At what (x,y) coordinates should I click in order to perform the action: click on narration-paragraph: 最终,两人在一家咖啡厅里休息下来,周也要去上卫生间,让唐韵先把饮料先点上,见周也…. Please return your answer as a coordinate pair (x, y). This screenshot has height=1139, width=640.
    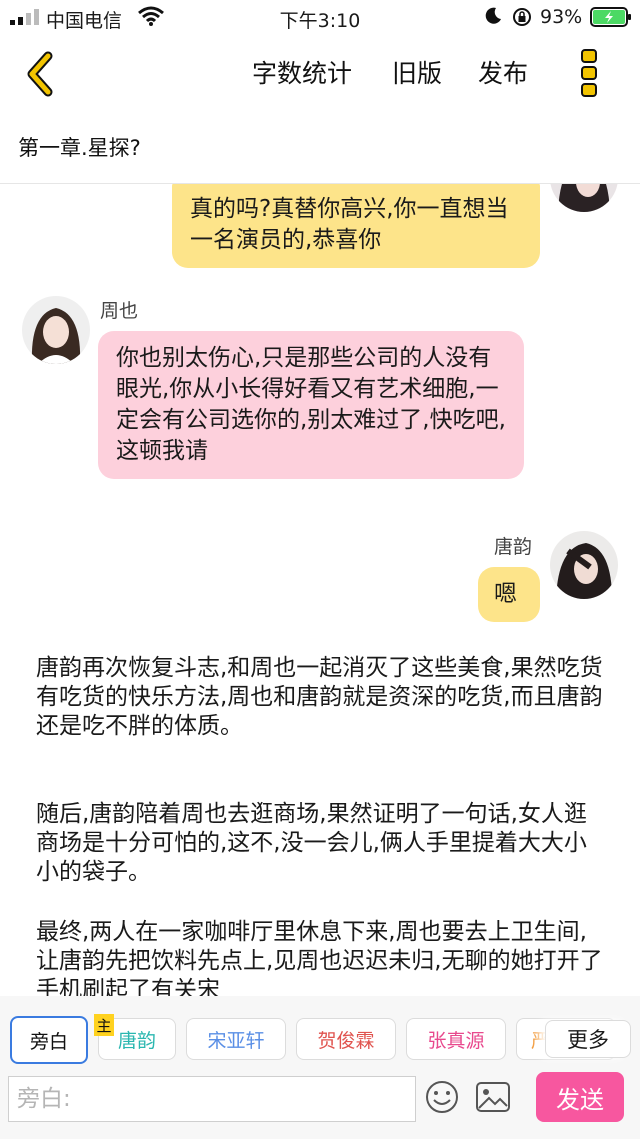
    Looking at the image, I should click on (321, 957).